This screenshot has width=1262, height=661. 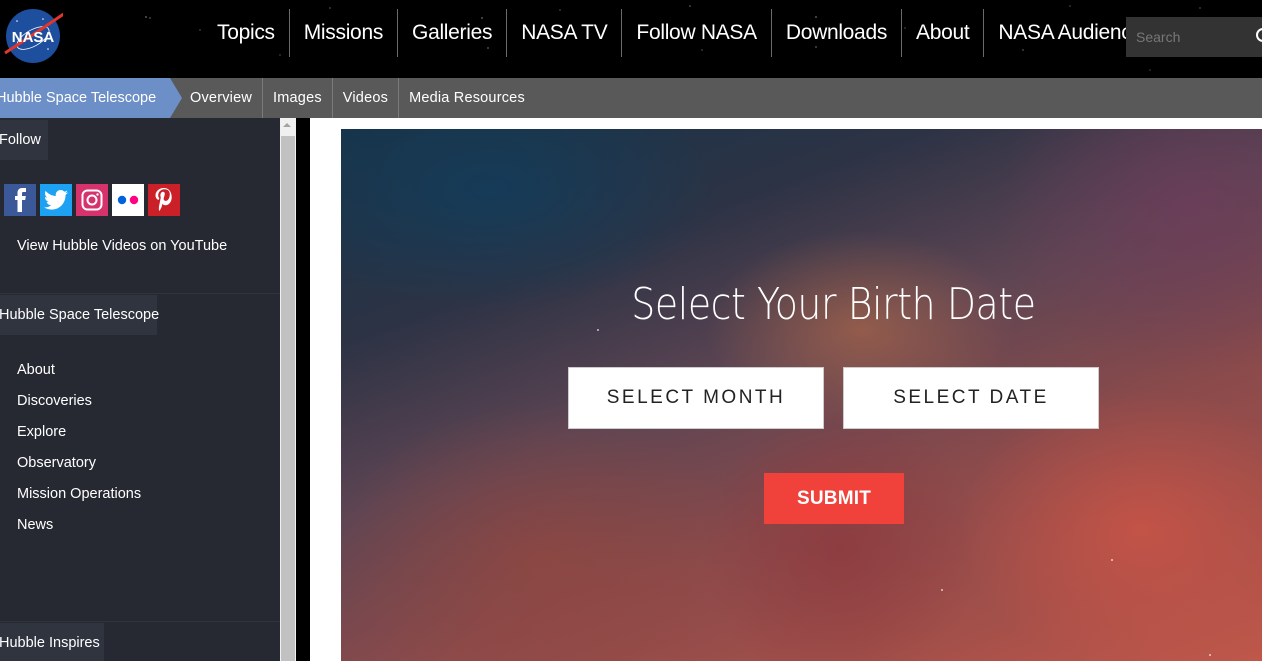 I want to click on follow-heading: Follow, so click(x=24, y=140).